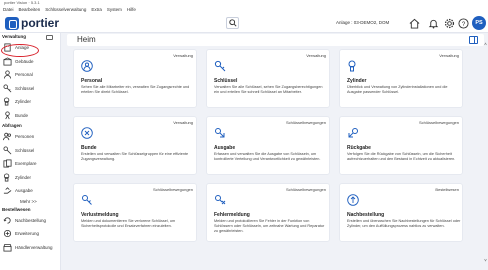 This screenshot has width=488, height=270. Describe the element at coordinates (30, 49) in the screenshot. I see `sidebar-item-anlage: Anlage` at that location.